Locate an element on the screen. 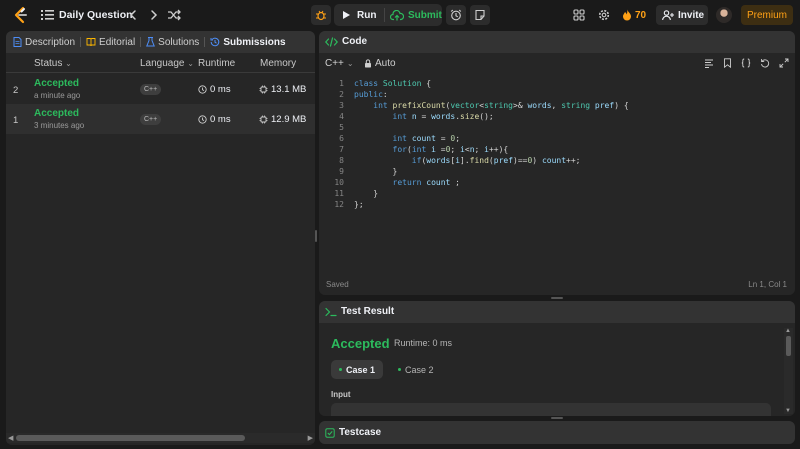 This screenshot has width=800, height=449. submit-label: Submit is located at coordinates (425, 15).